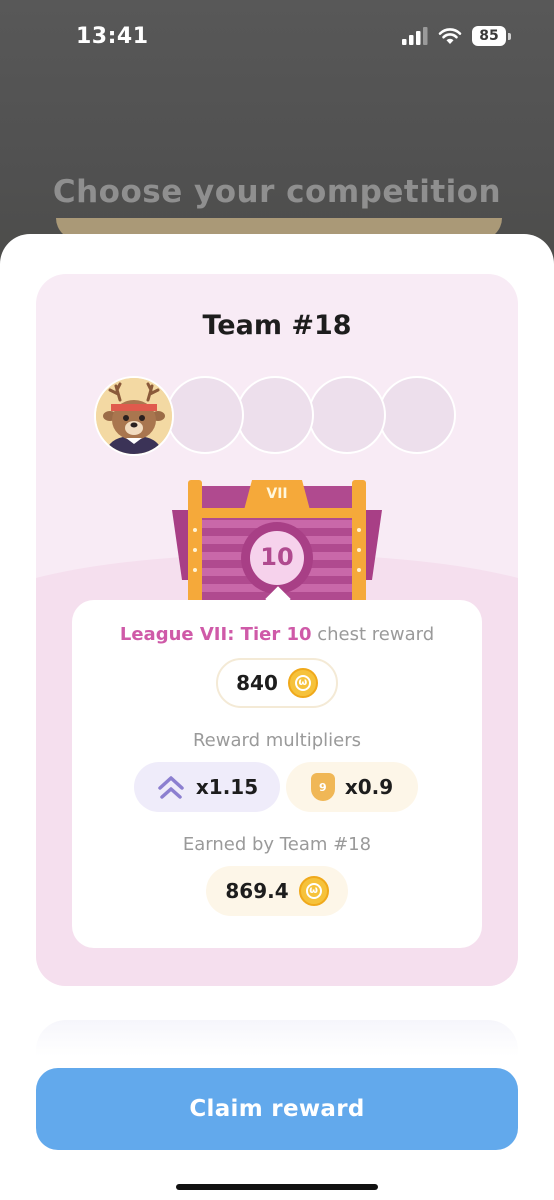  What do you see at coordinates (277, 740) in the screenshot?
I see `multipliers-label: Reward multipliers` at bounding box center [277, 740].